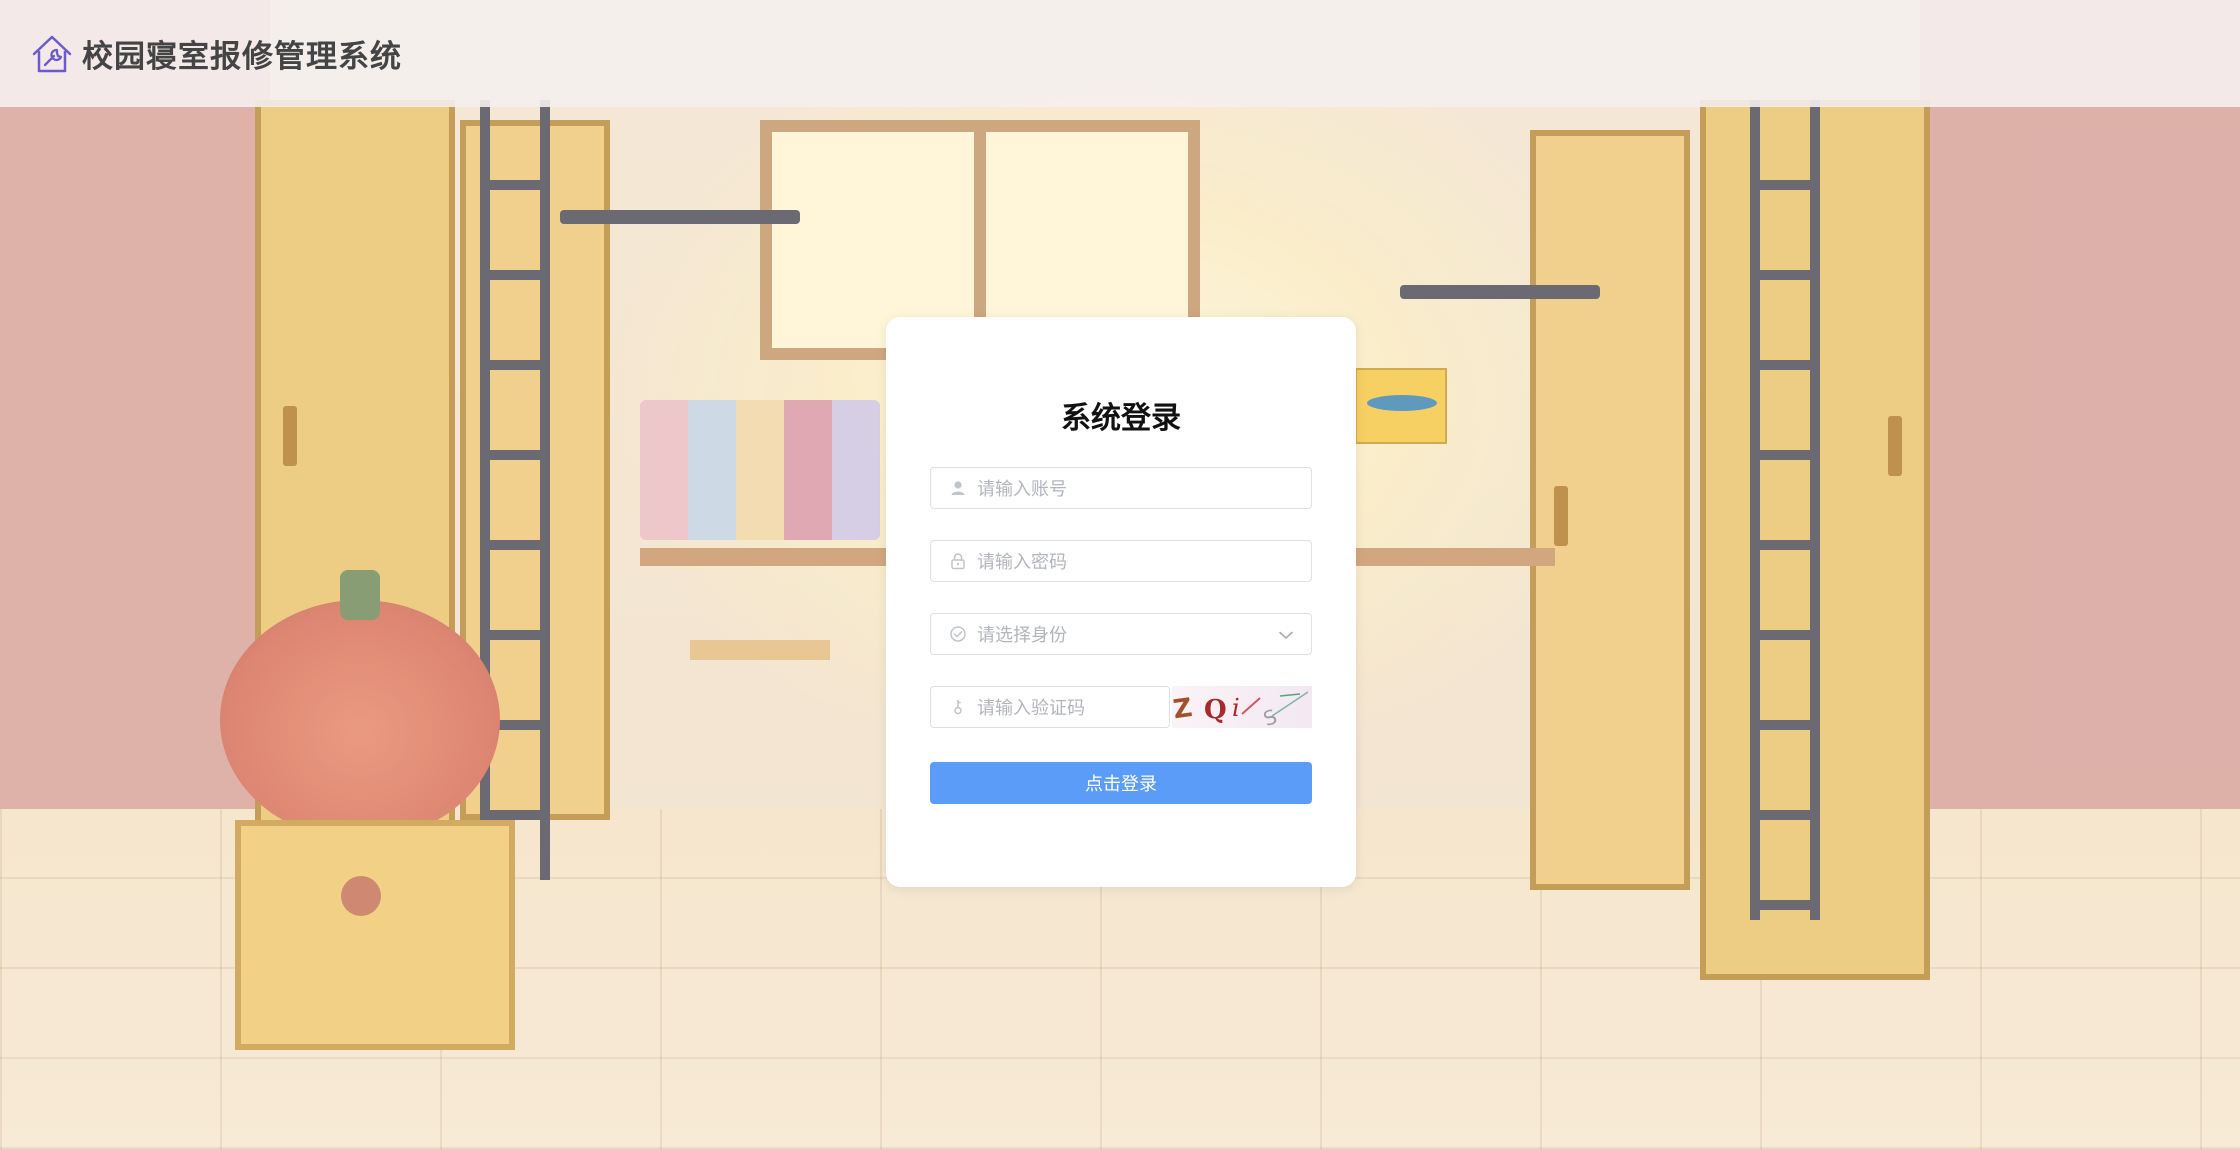  I want to click on login-button: 点击登录, so click(1121, 783).